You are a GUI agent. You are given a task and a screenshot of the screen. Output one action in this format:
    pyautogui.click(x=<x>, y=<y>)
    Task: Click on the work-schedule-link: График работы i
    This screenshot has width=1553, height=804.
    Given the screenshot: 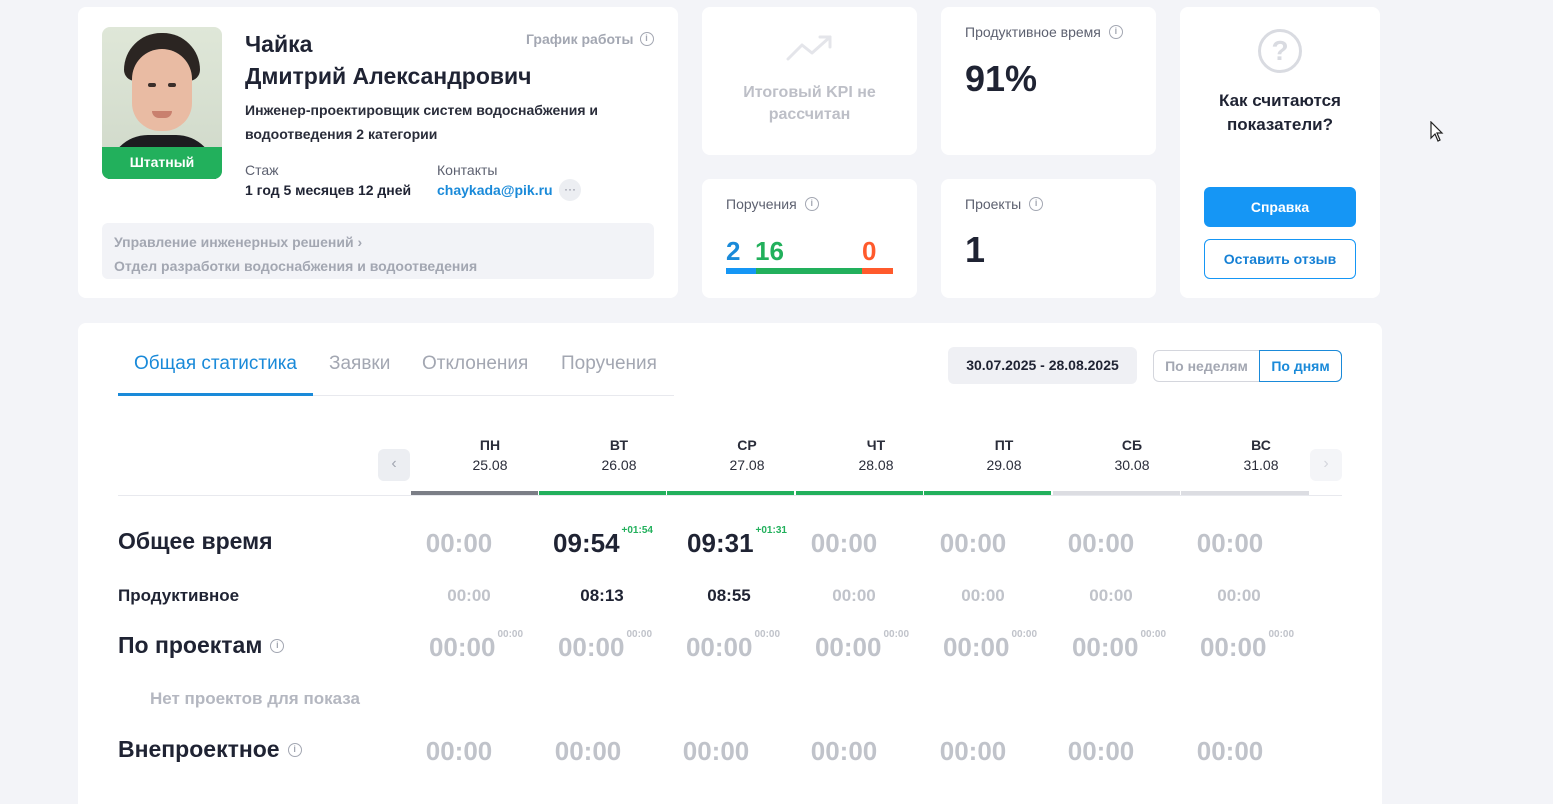 What is the action you would take?
    pyautogui.click(x=590, y=39)
    